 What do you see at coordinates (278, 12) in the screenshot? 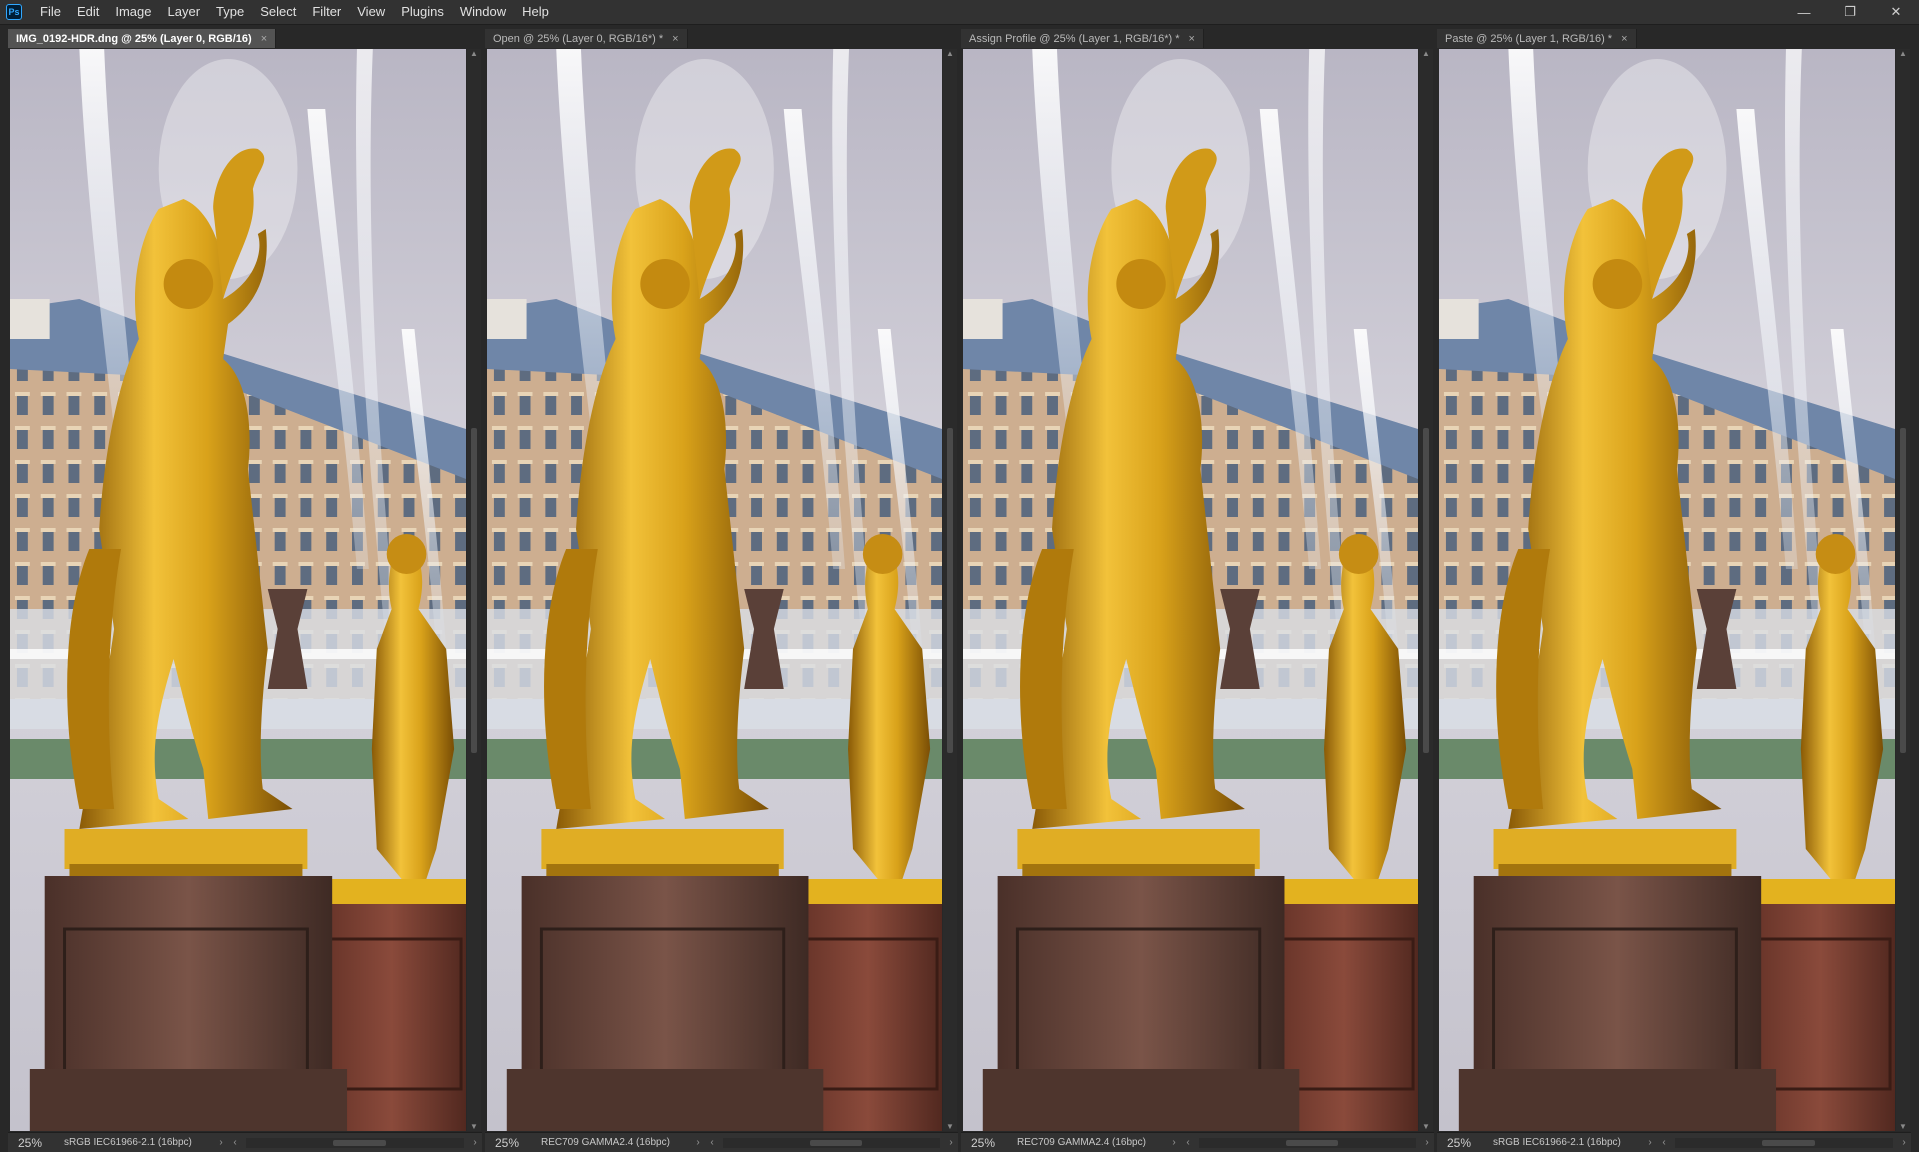
I see `menu-select: Select` at bounding box center [278, 12].